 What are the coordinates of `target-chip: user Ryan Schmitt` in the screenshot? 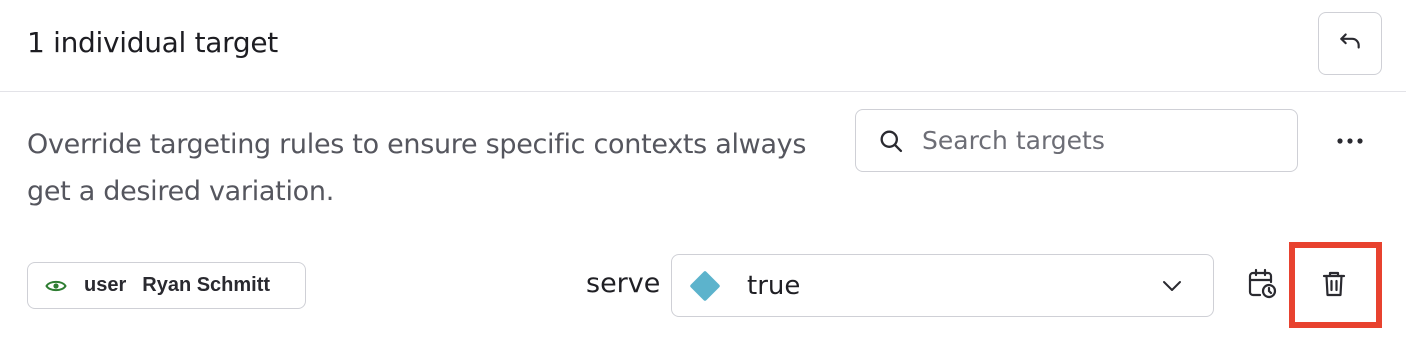 It's located at (166, 285).